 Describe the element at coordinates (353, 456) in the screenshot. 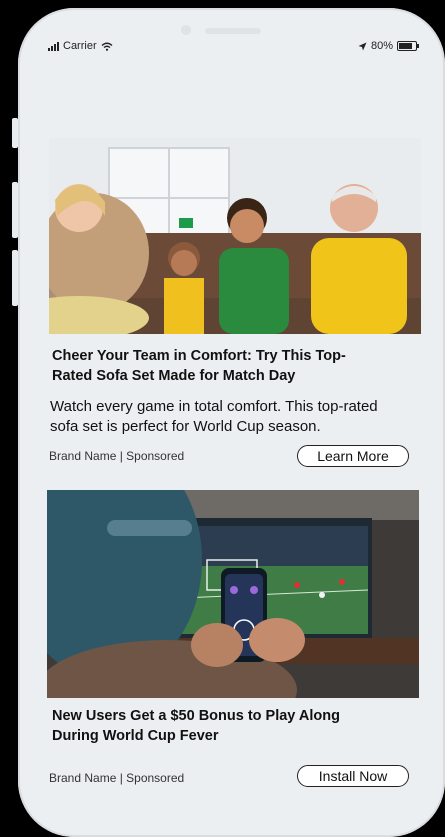

I see `learn-more-button: Learn More` at that location.